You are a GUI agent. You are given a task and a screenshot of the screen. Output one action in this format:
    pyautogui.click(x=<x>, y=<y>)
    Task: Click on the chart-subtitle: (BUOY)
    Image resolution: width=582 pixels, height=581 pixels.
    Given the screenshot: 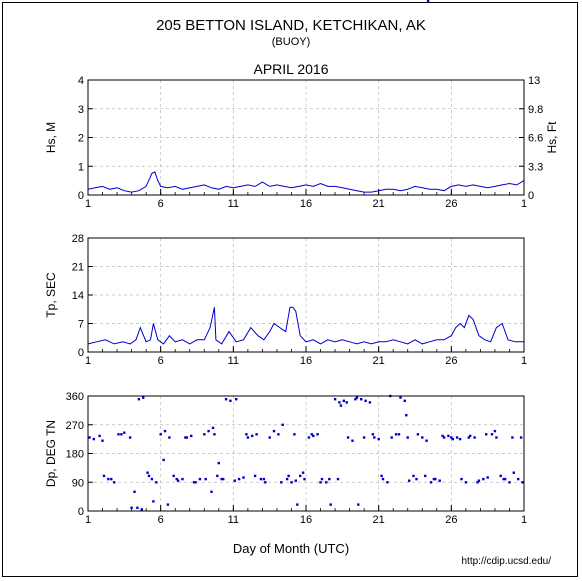 What is the action you would take?
    pyautogui.click(x=291, y=42)
    